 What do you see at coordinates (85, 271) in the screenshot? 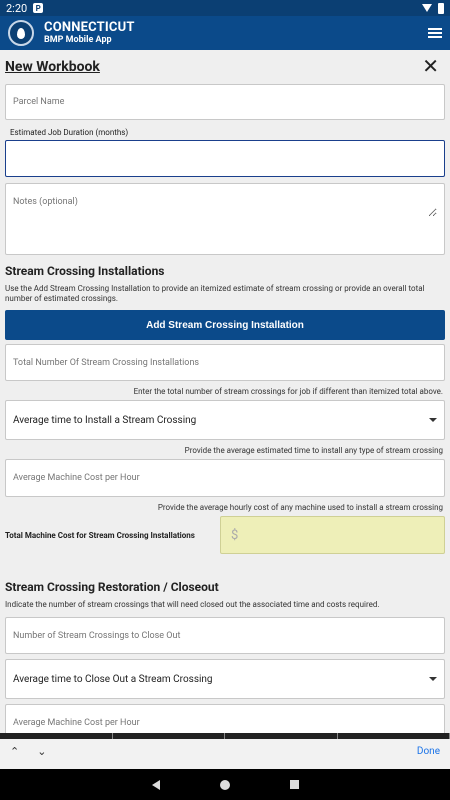
I see `installations-title: Stream Crossing Installations` at bounding box center [85, 271].